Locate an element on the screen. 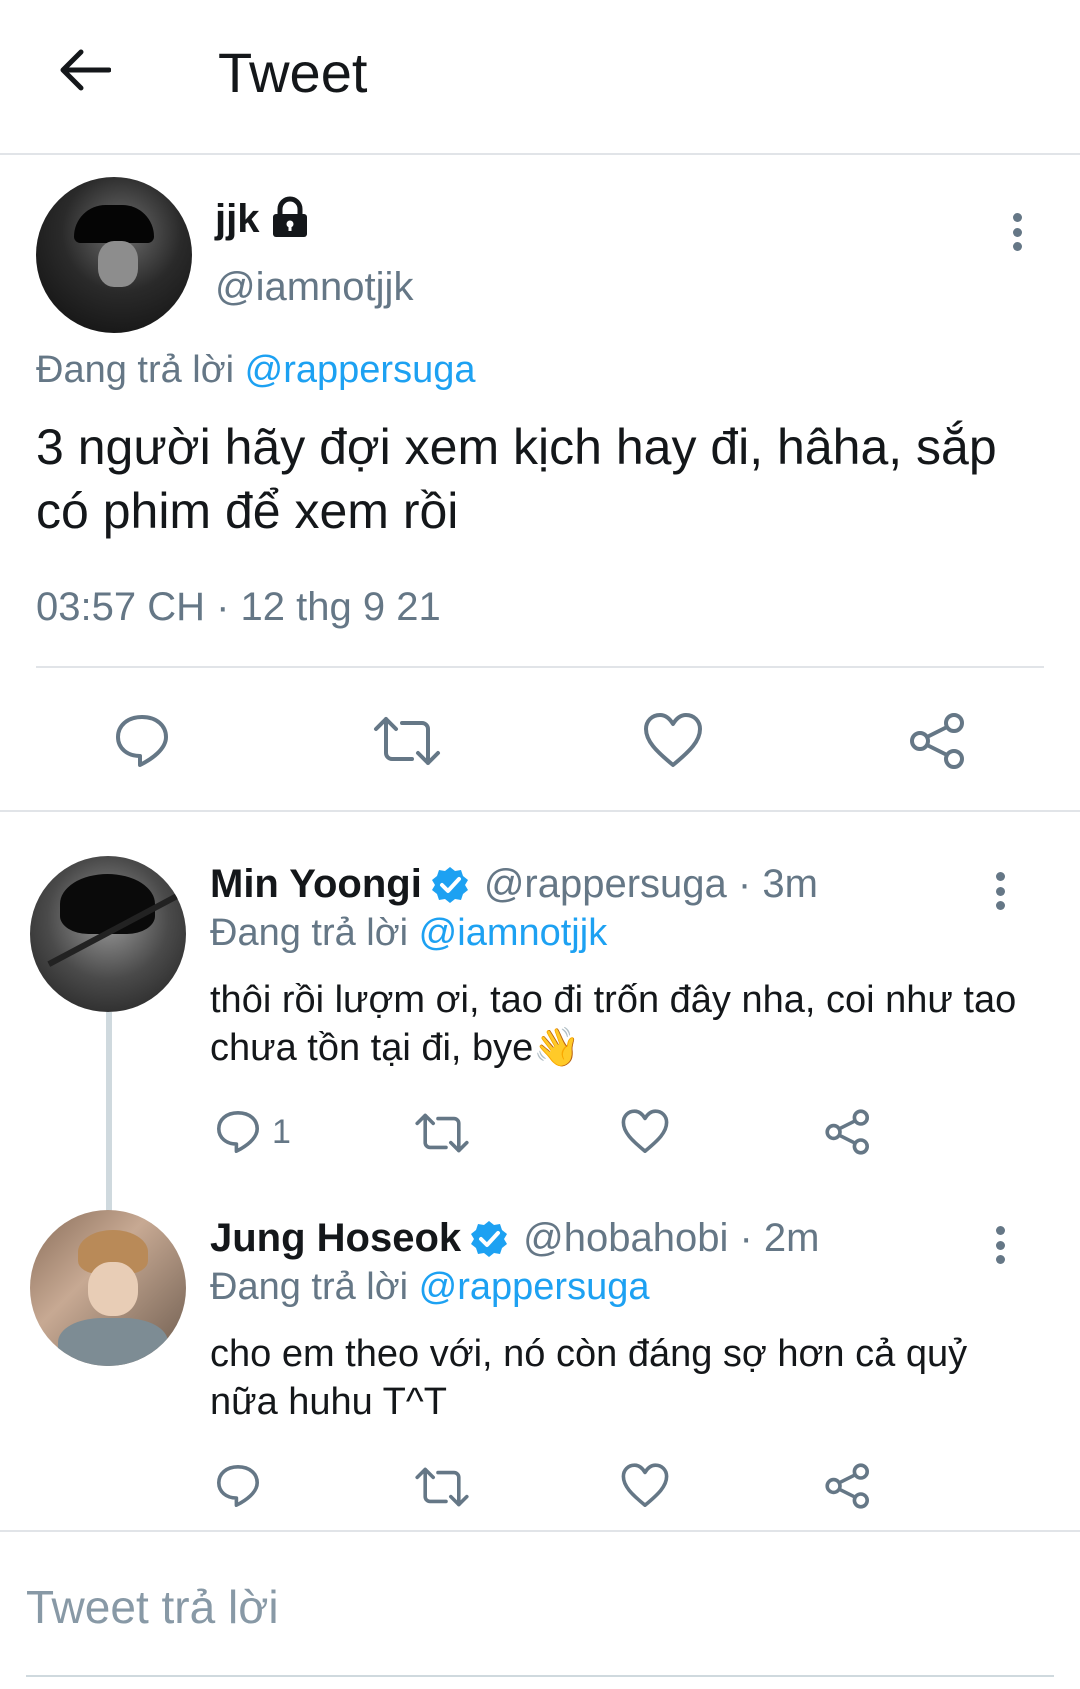  divider is located at coordinates (540, 667).